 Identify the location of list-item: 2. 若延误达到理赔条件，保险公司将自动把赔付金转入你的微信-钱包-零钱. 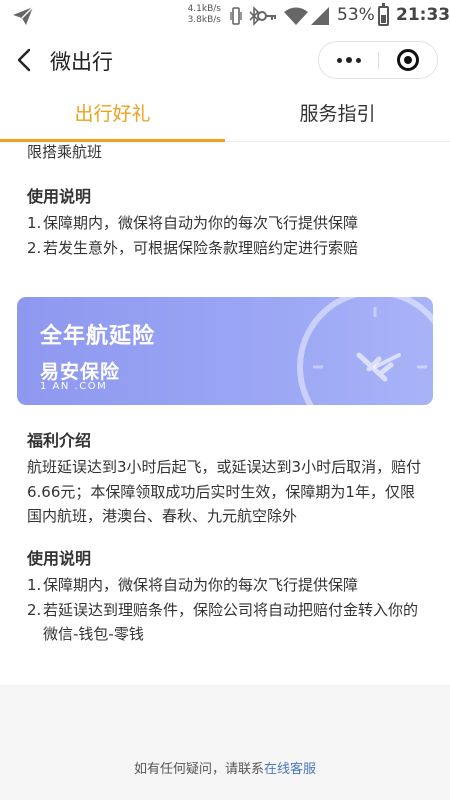
(223, 622).